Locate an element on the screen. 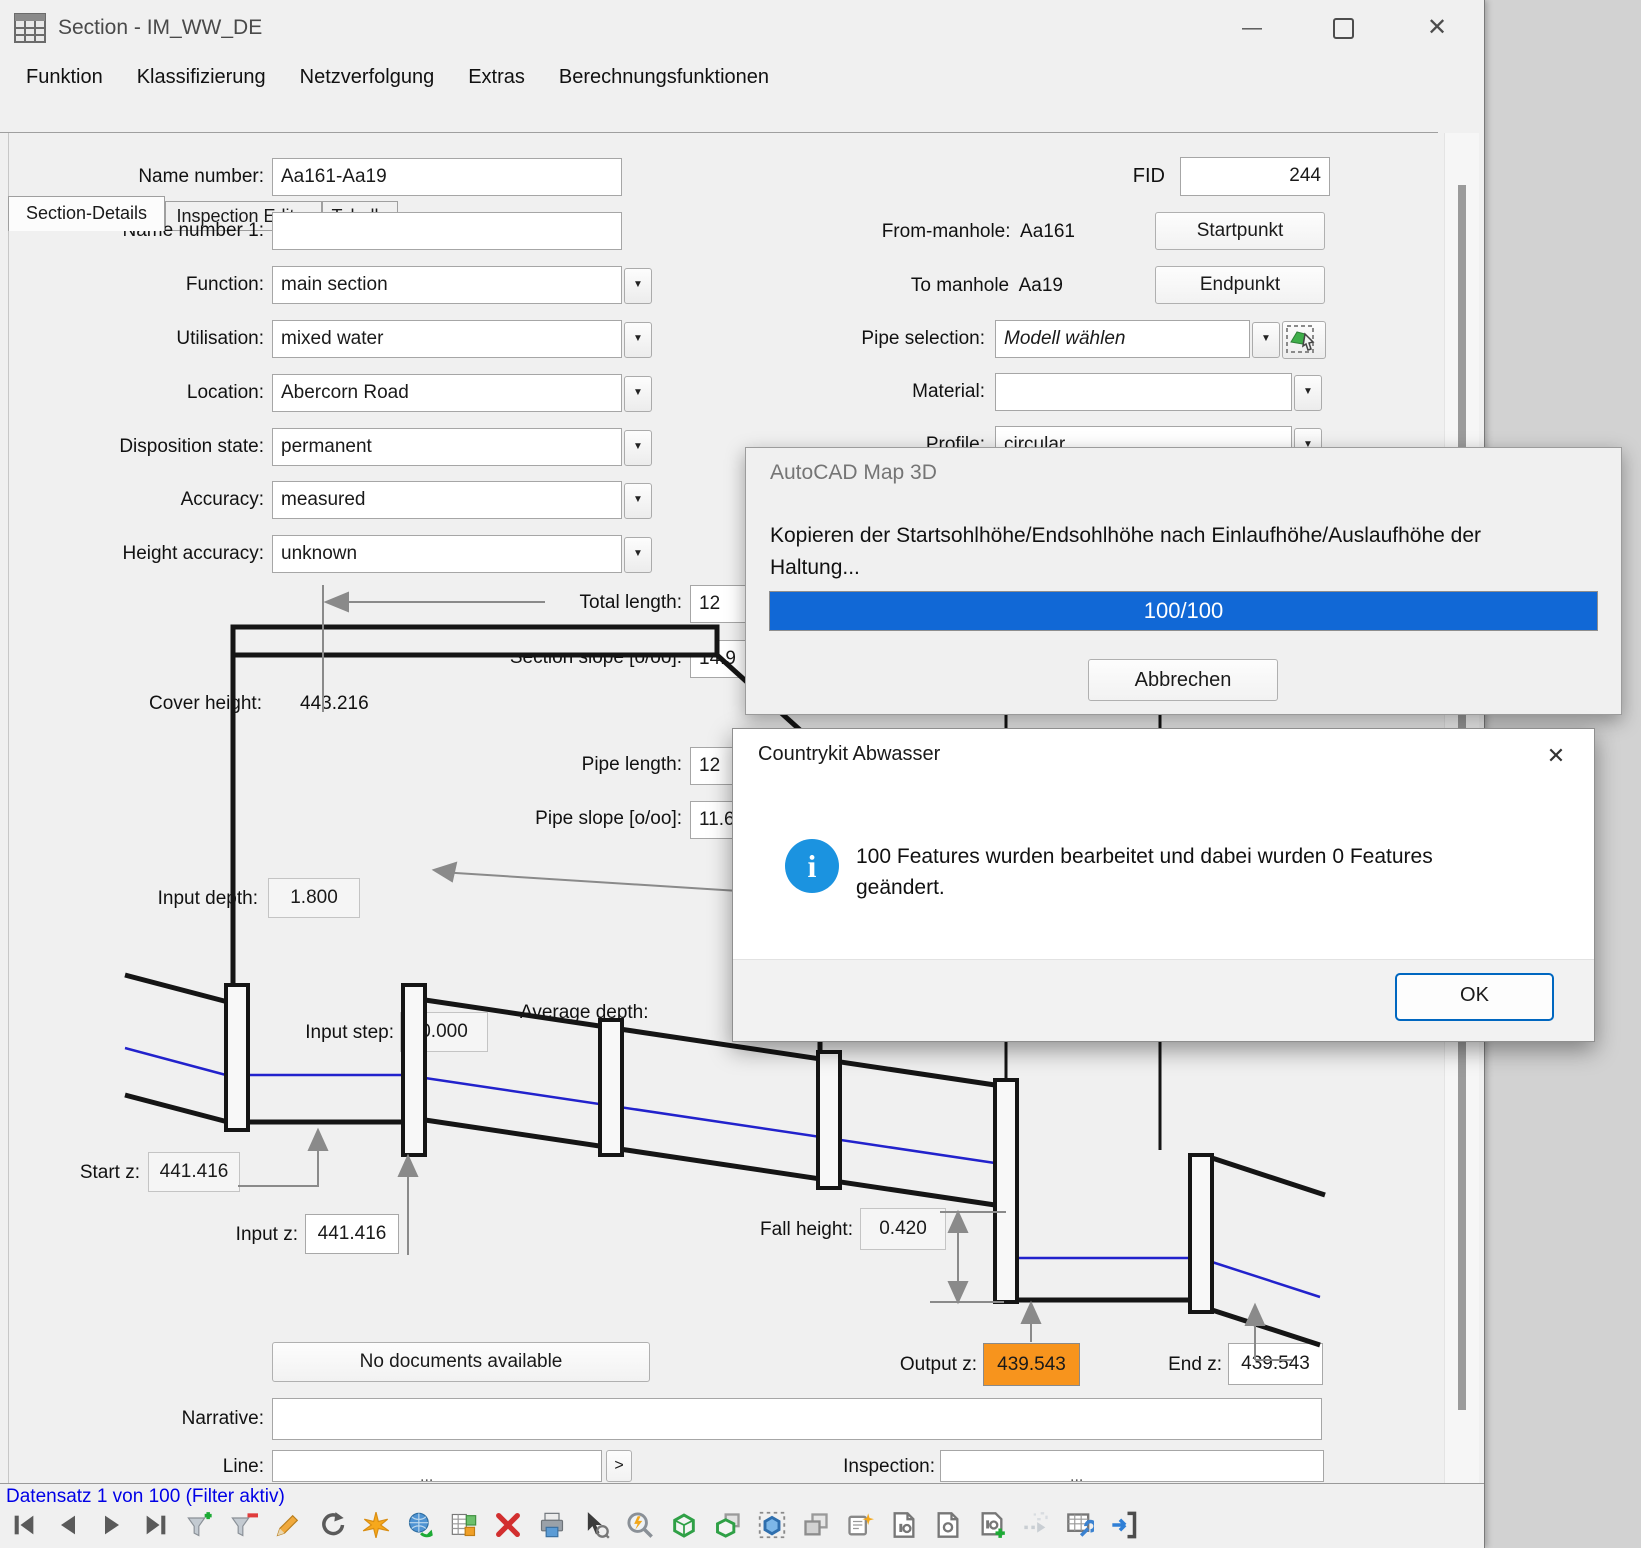  globe-sync-icon is located at coordinates (420, 1527).